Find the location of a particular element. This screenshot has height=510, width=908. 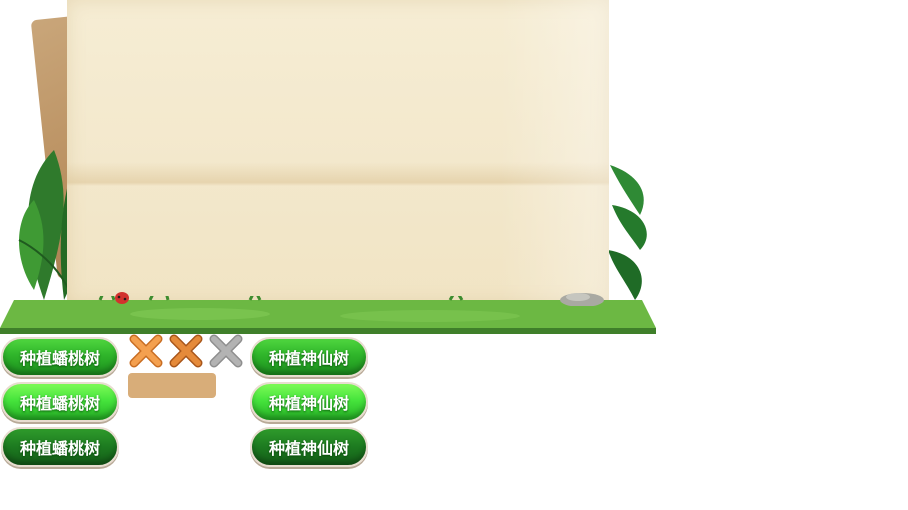

rock-decoration is located at coordinates (582, 299).